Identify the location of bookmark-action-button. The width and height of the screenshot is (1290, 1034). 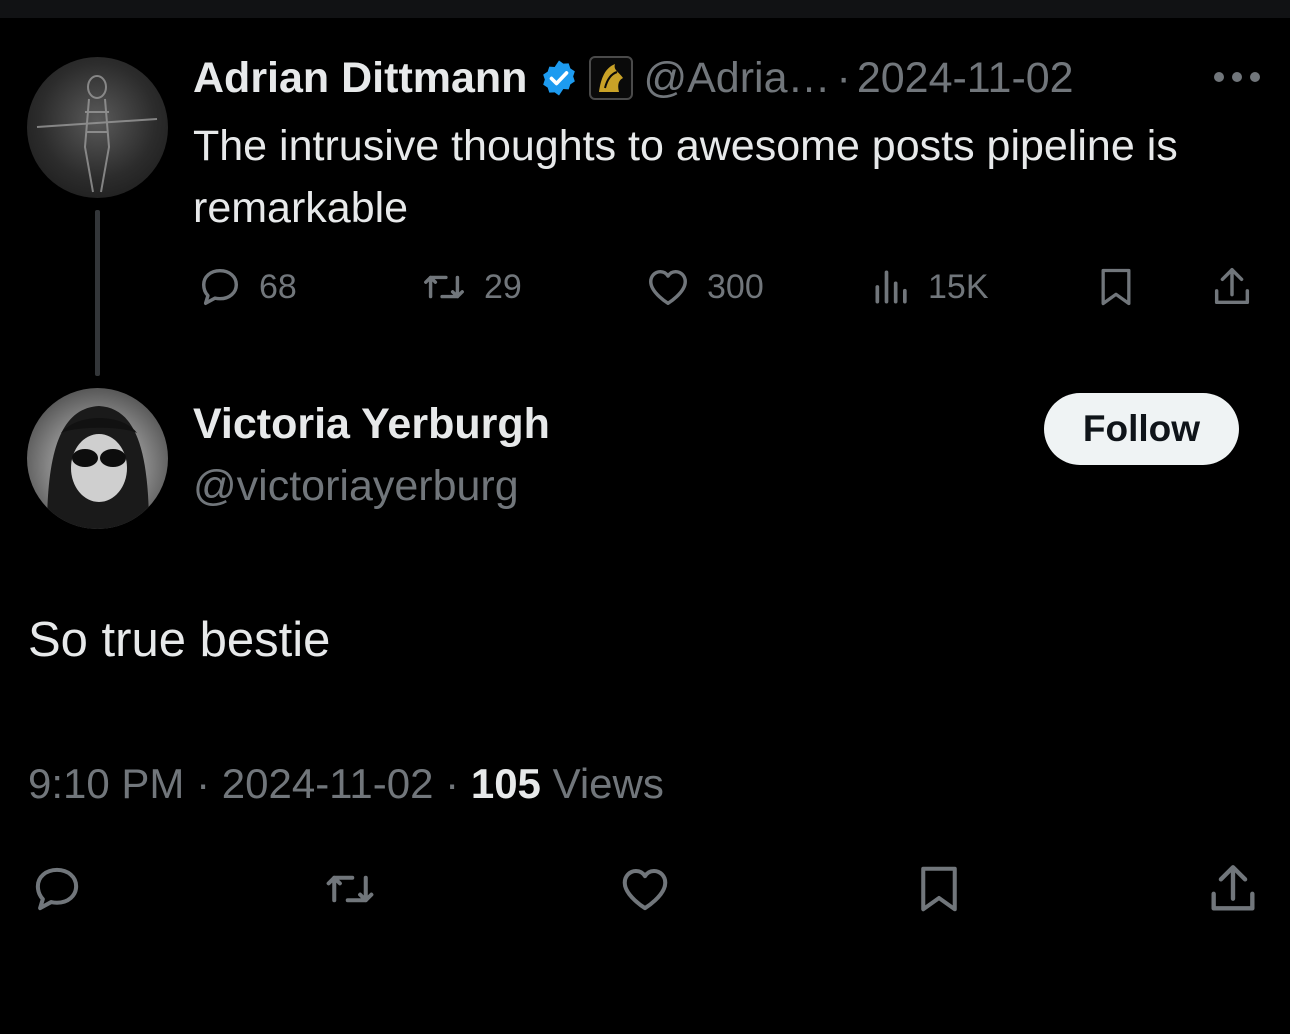
(939, 889).